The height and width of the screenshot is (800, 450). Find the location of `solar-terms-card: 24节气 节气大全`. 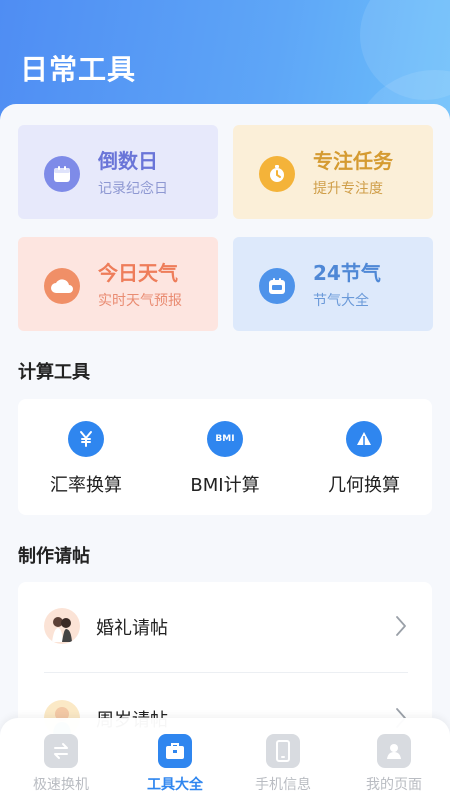

solar-terms-card: 24节气 节气大全 is located at coordinates (333, 284).